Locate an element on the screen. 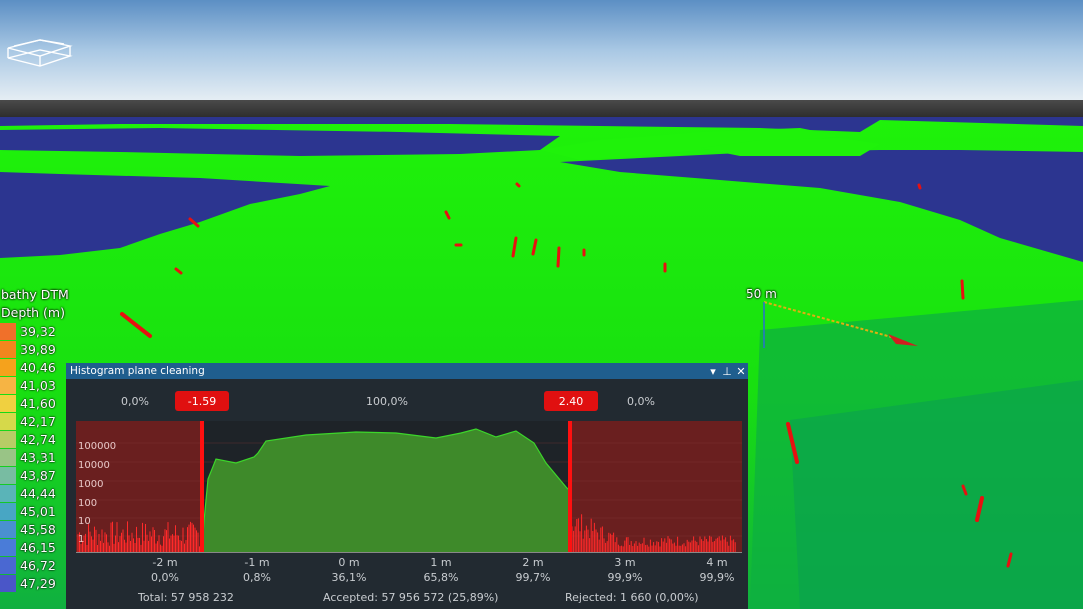 The width and height of the screenshot is (1083, 609). total-count: Total: 57 958 232 is located at coordinates (186, 597).